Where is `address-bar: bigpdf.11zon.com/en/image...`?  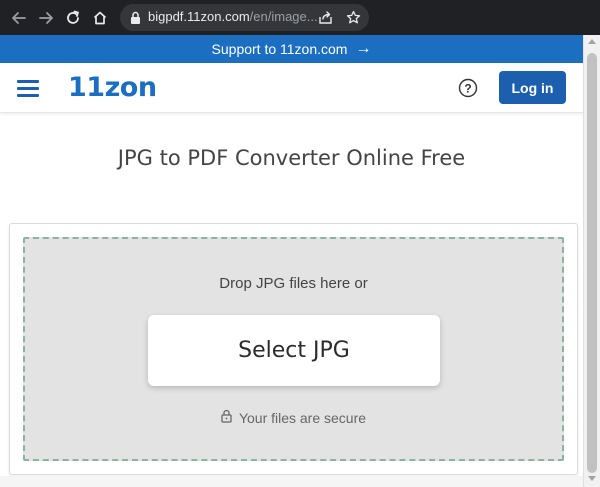 address-bar: bigpdf.11zon.com/en/image... is located at coordinates (244, 17).